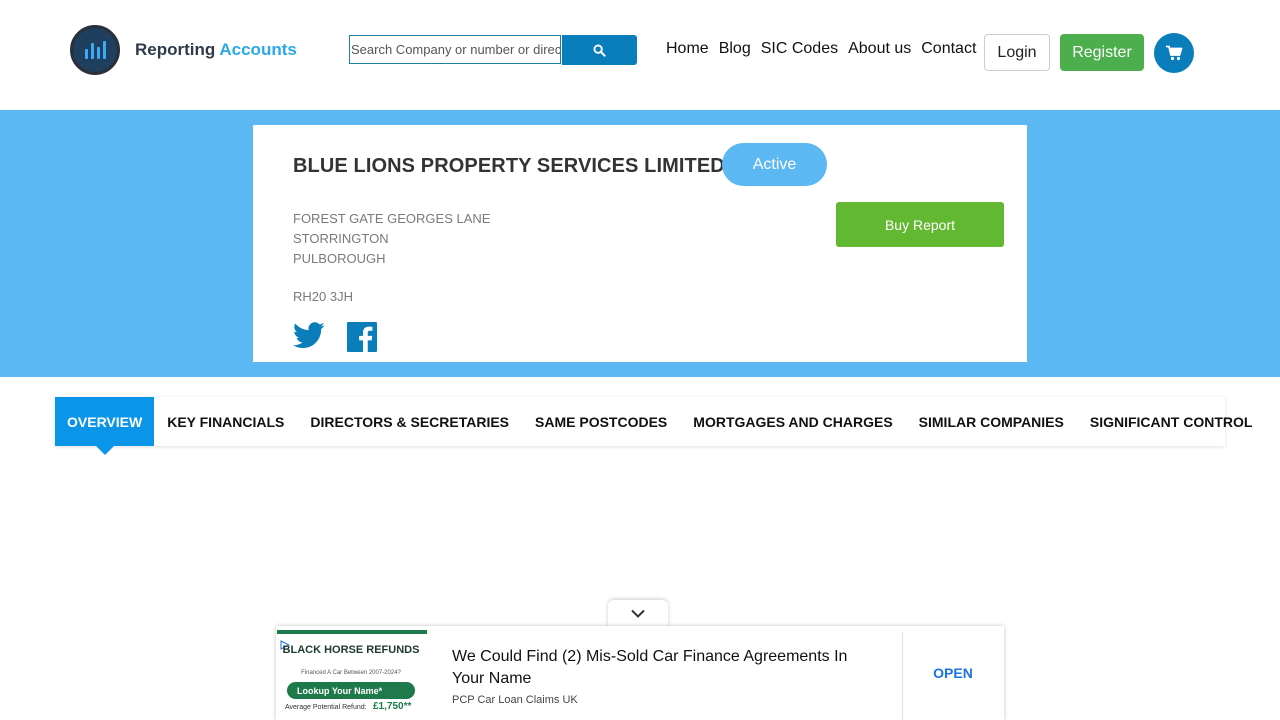 The width and height of the screenshot is (1280, 720). Describe the element at coordinates (351, 650) in the screenshot. I see `ad-brand: BLACK HORSE REFUNDS` at that location.